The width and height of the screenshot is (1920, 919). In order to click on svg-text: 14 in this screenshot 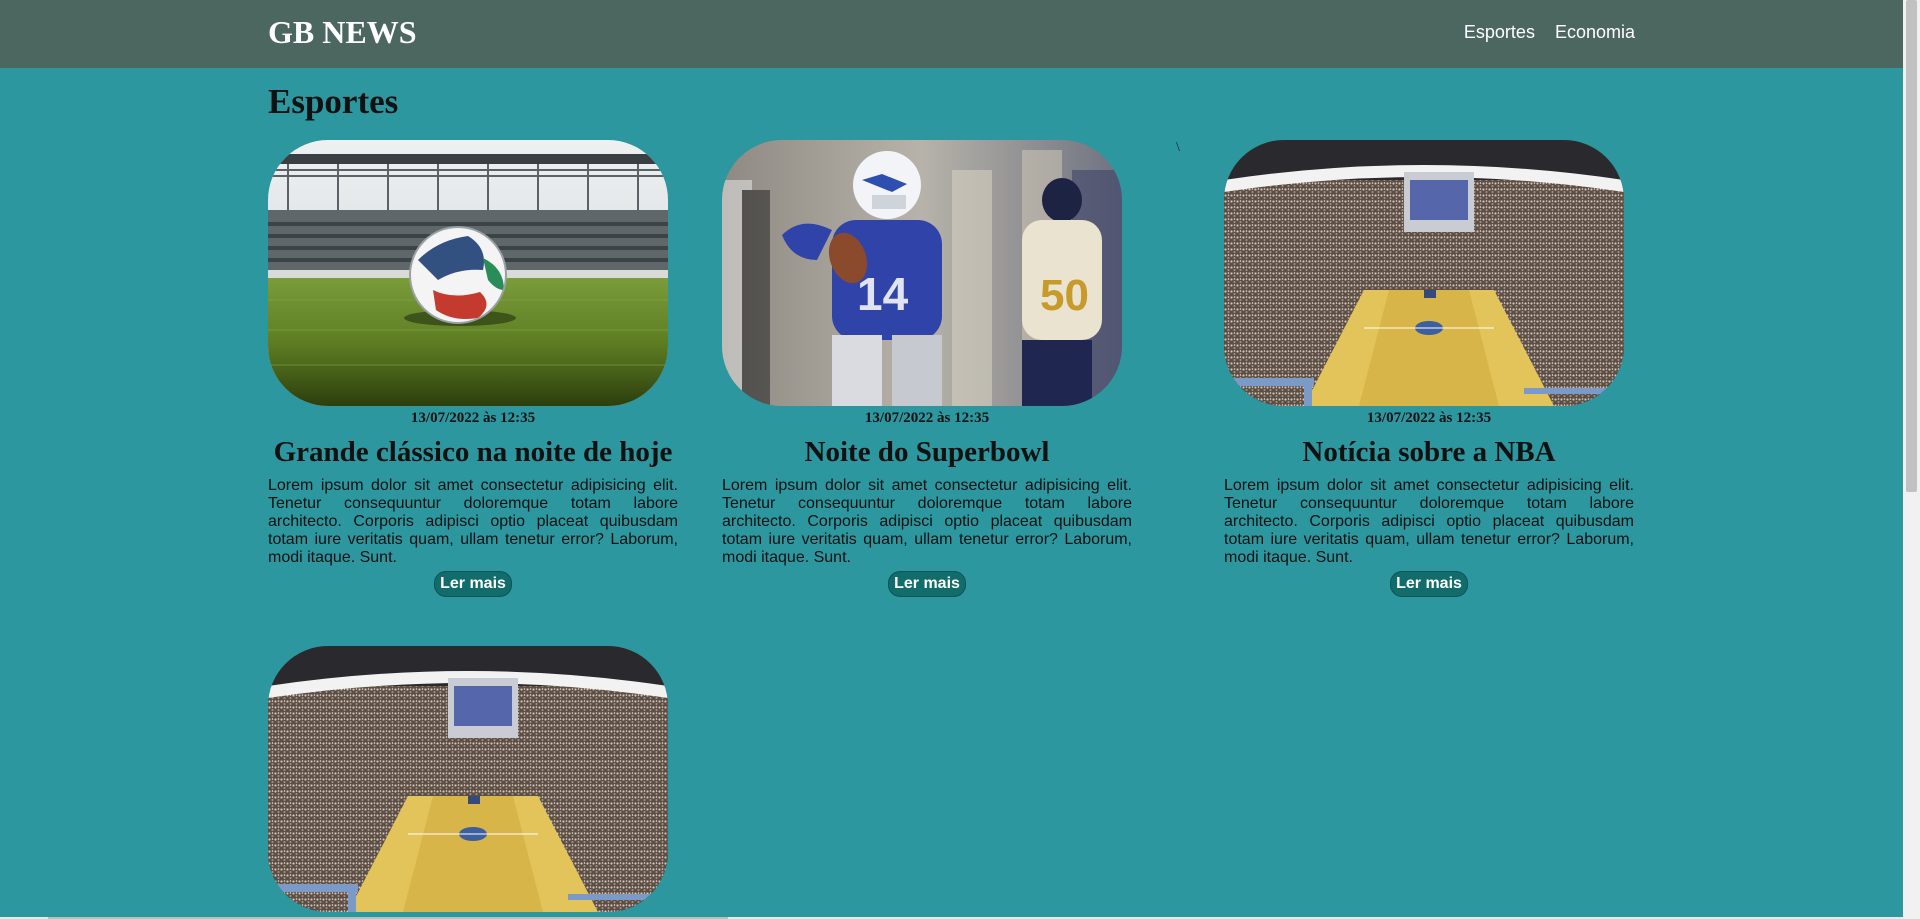, I will do `click(883, 294)`.